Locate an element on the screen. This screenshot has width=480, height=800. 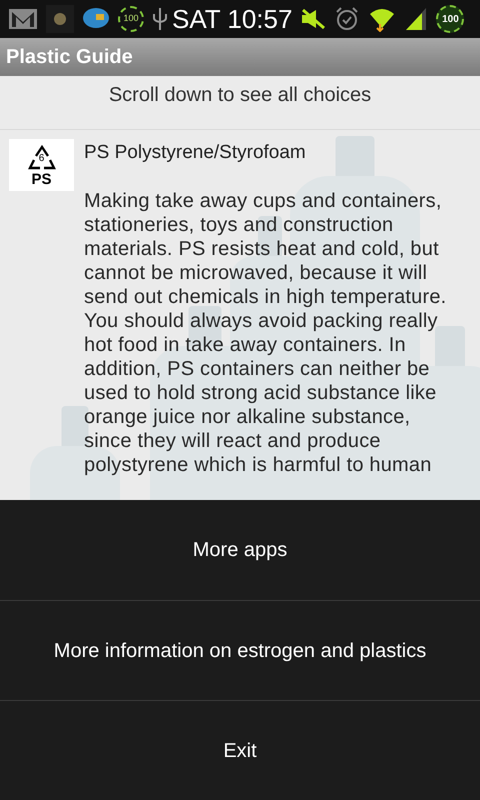
window-title: Plastic Guide is located at coordinates (69, 57).